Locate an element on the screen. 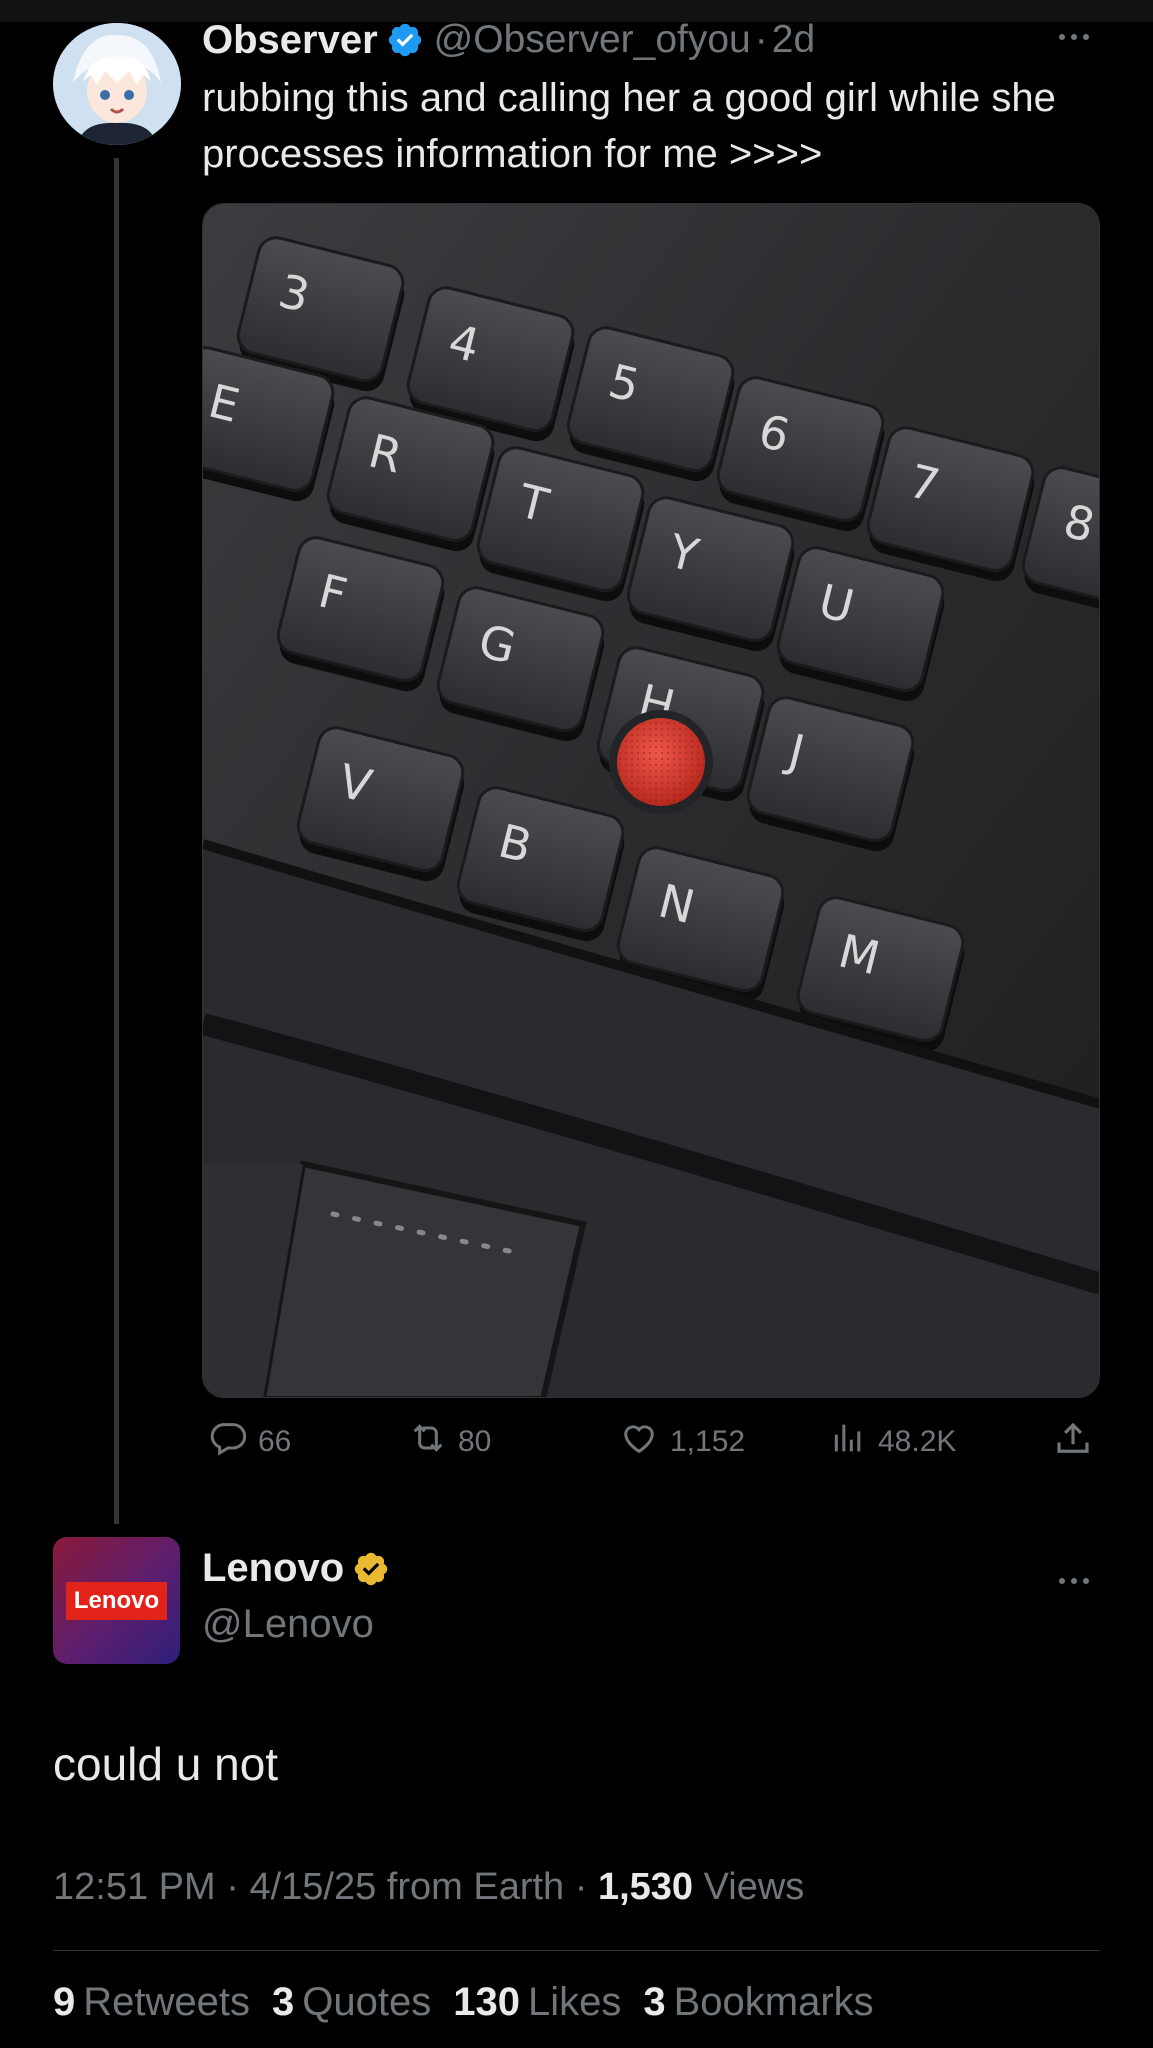 The image size is (1153, 2048). views-icon is located at coordinates (853, 1442).